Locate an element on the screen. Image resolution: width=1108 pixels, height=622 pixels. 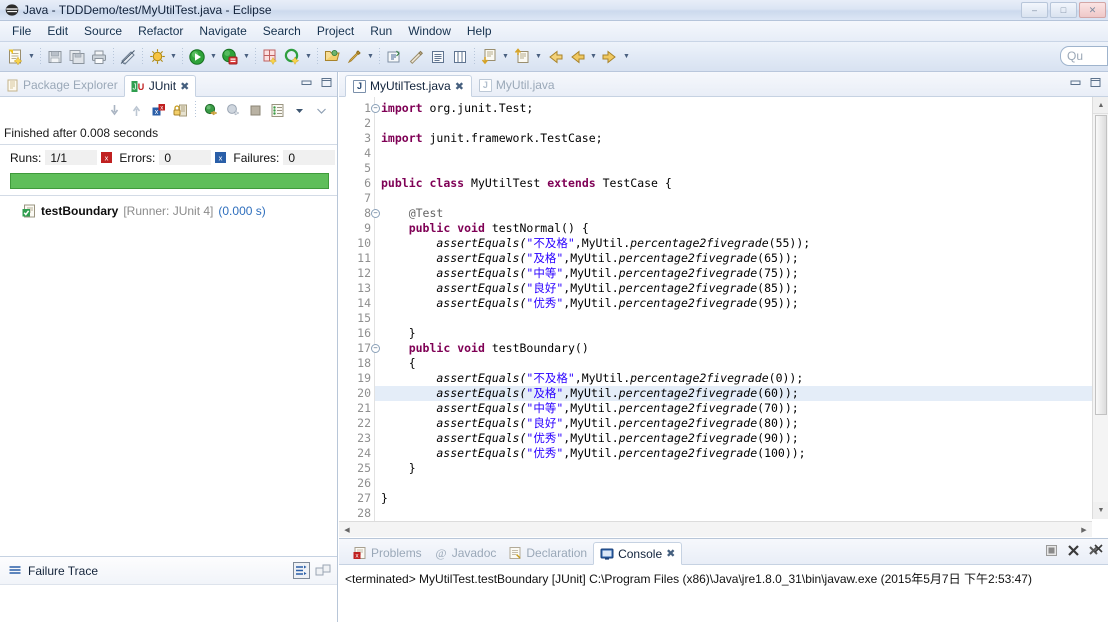
run-icon is located at coordinates (197, 57).